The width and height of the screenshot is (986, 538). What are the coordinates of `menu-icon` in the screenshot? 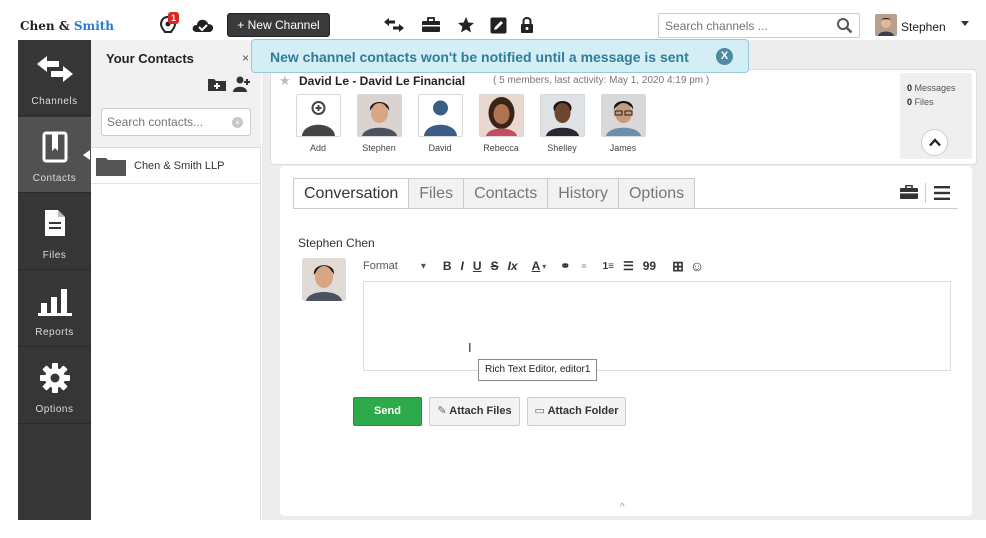 It's located at (942, 194).